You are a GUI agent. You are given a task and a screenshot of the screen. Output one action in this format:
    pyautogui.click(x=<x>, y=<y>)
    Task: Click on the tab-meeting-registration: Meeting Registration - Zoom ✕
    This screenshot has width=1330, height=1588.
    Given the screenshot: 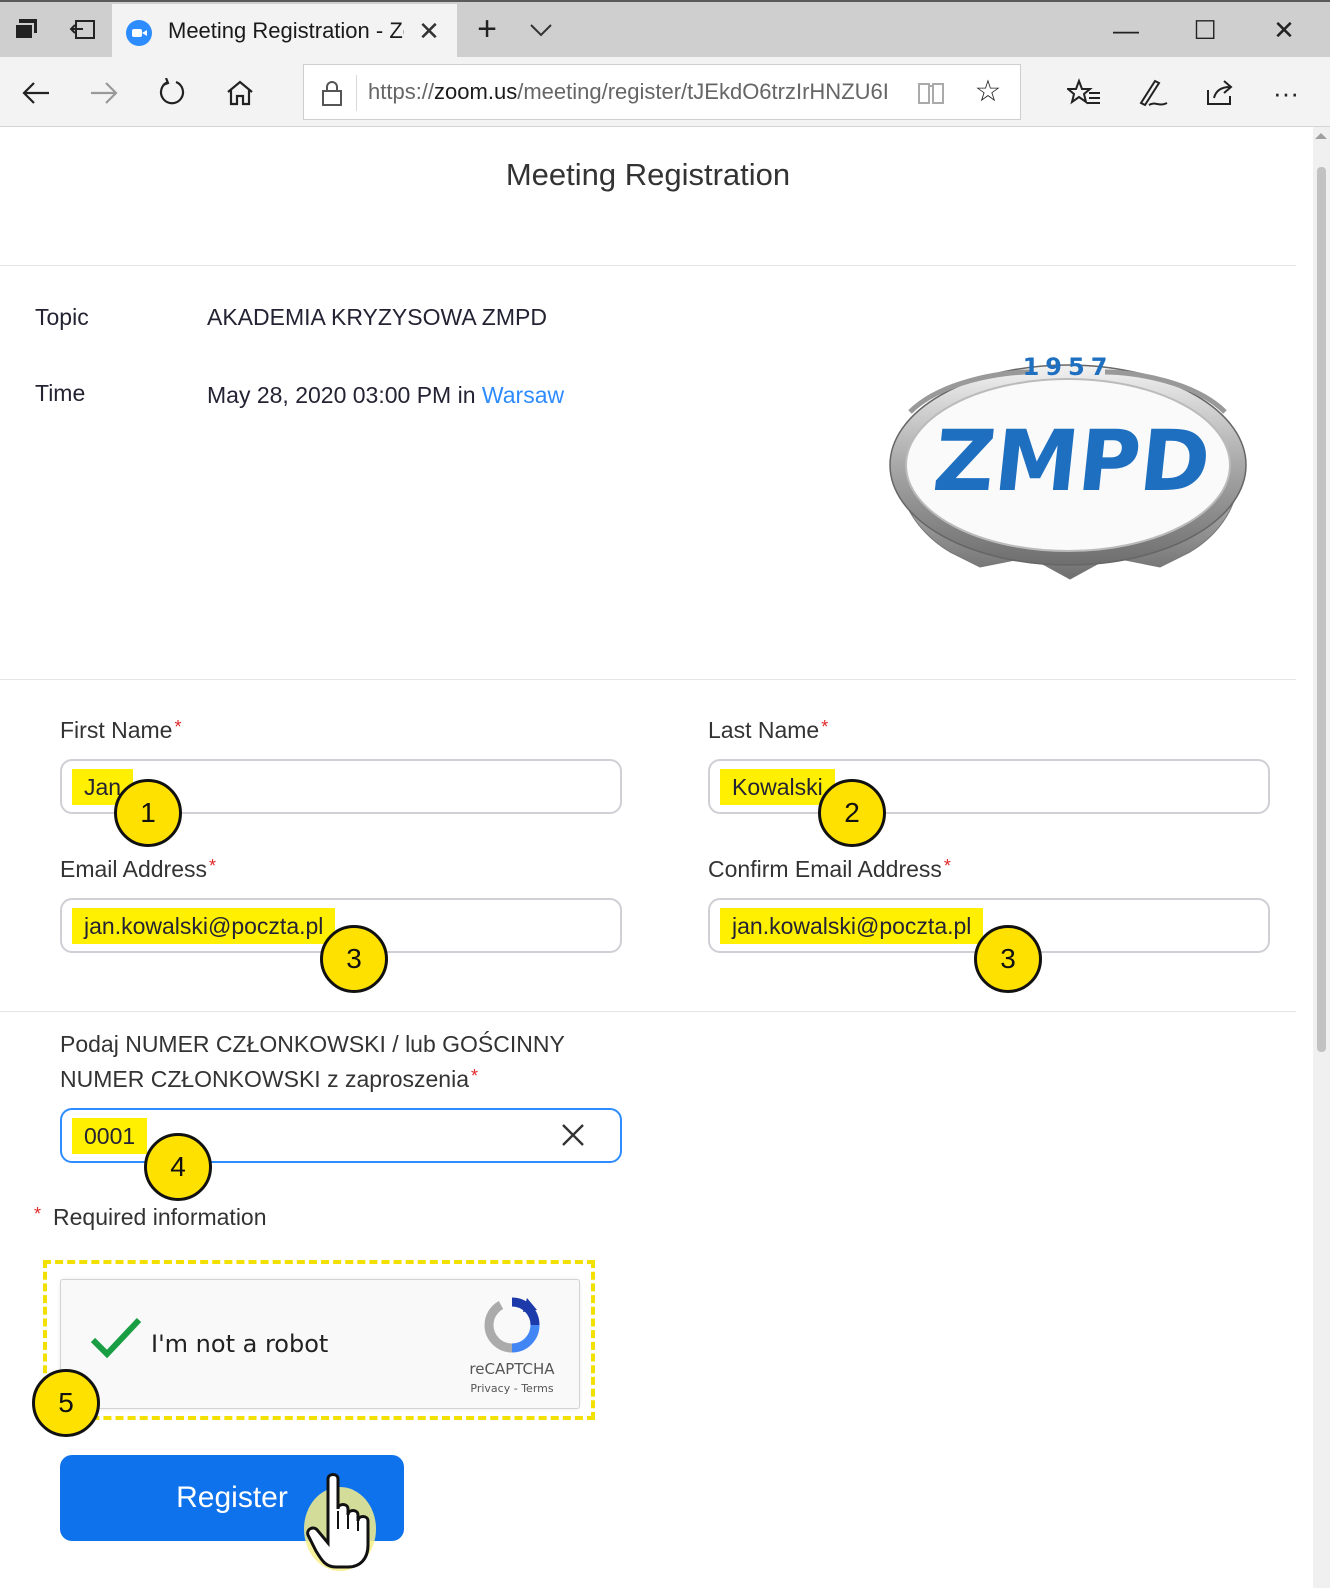 What is the action you would take?
    pyautogui.click(x=284, y=31)
    